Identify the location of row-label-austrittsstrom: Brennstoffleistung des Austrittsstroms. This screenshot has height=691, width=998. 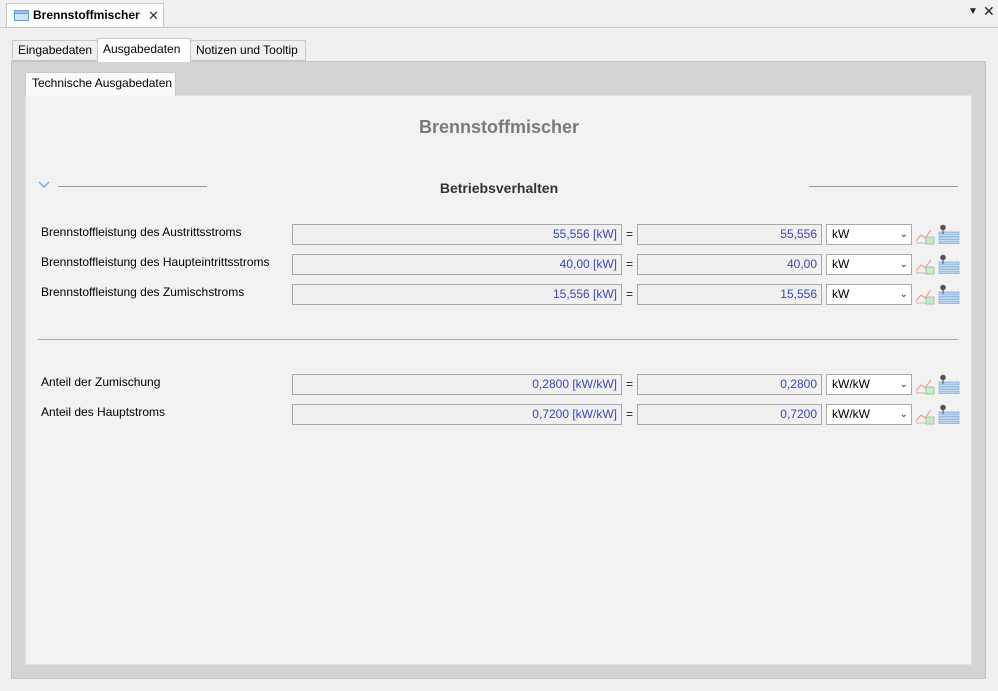
(141, 232).